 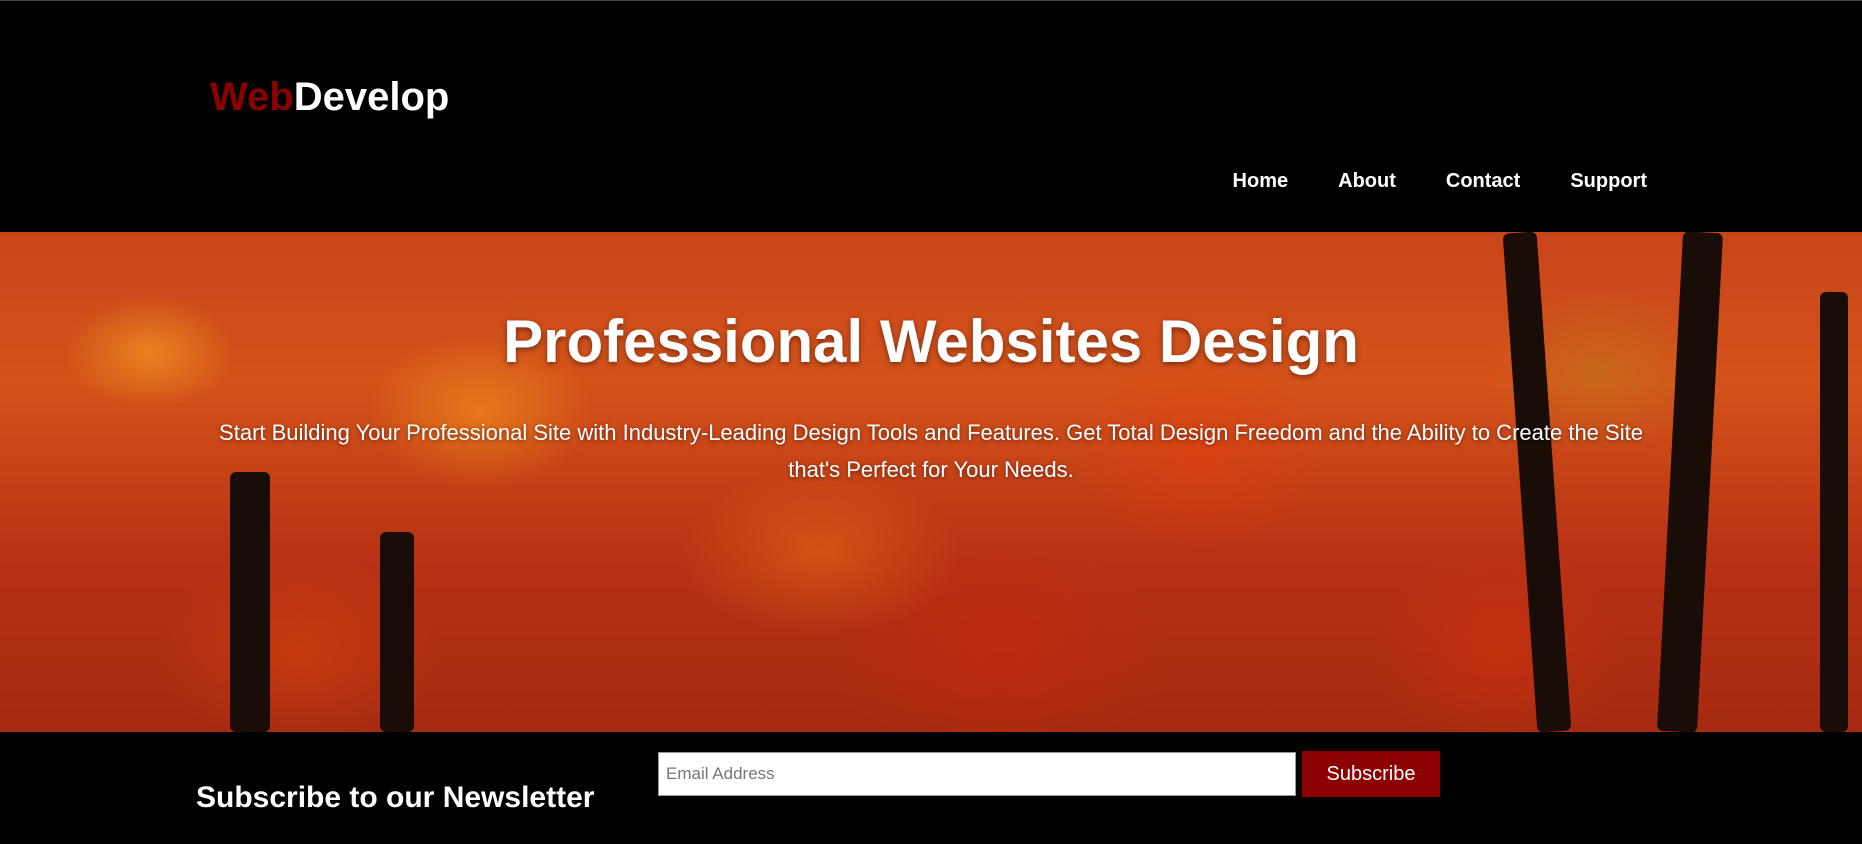 I want to click on main-nav: Home About Contact Support, so click(x=1415, y=181).